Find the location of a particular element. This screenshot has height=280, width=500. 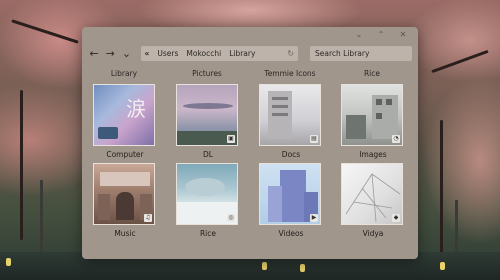

breadcrumb-item-users: Users is located at coordinates (167, 53).